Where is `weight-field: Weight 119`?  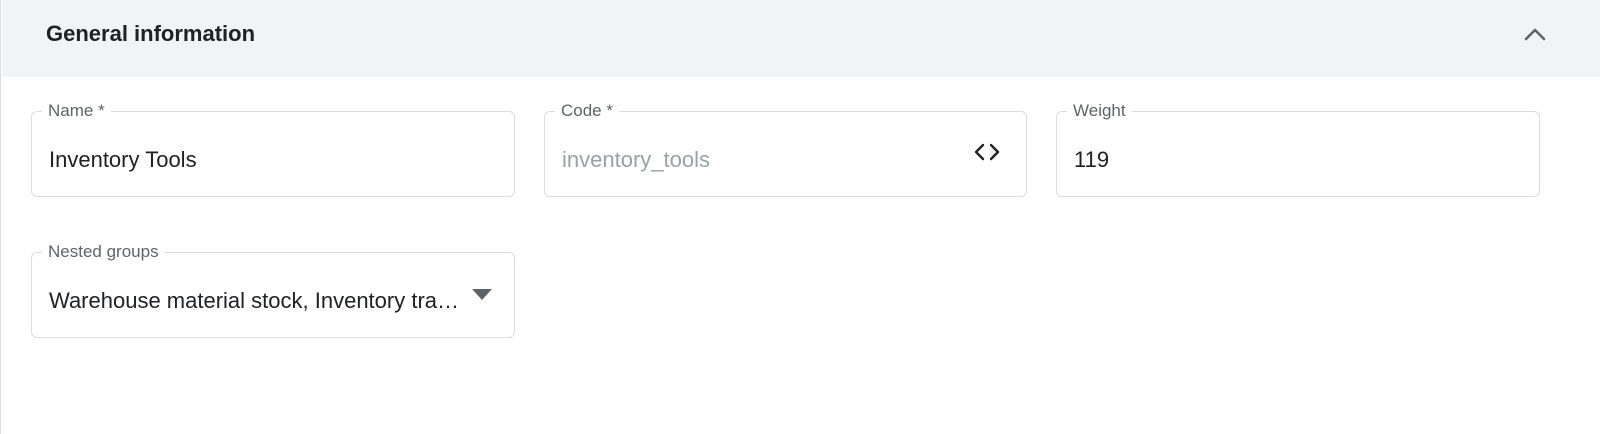
weight-field: Weight 119 is located at coordinates (1298, 149).